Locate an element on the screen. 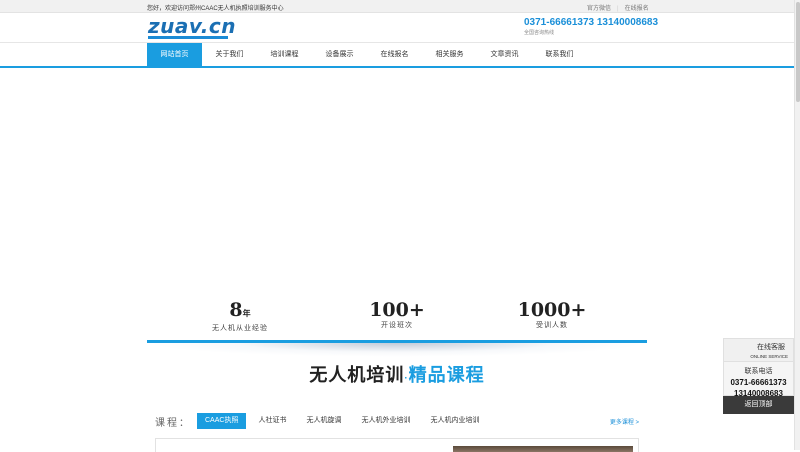 This screenshot has width=800, height=452. stat-number: 8 is located at coordinates (236, 310).